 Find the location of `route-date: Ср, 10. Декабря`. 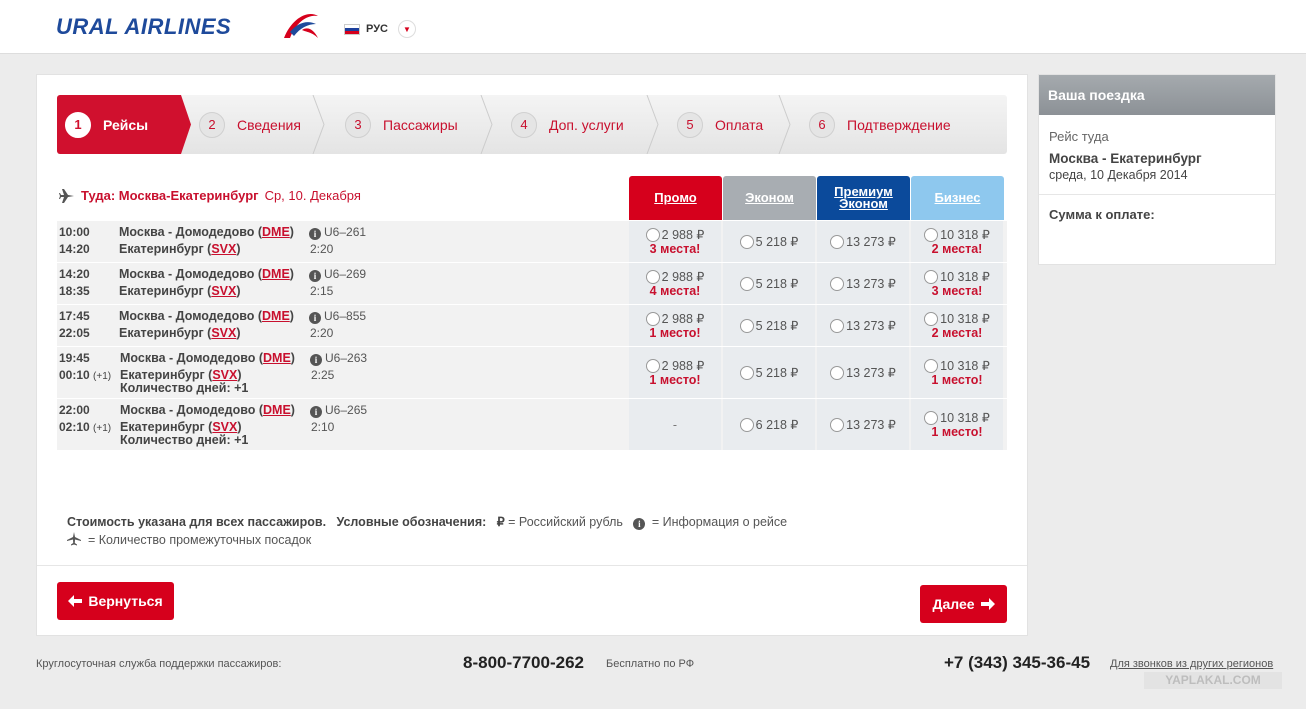

route-date: Ср, 10. Декабря is located at coordinates (312, 195).